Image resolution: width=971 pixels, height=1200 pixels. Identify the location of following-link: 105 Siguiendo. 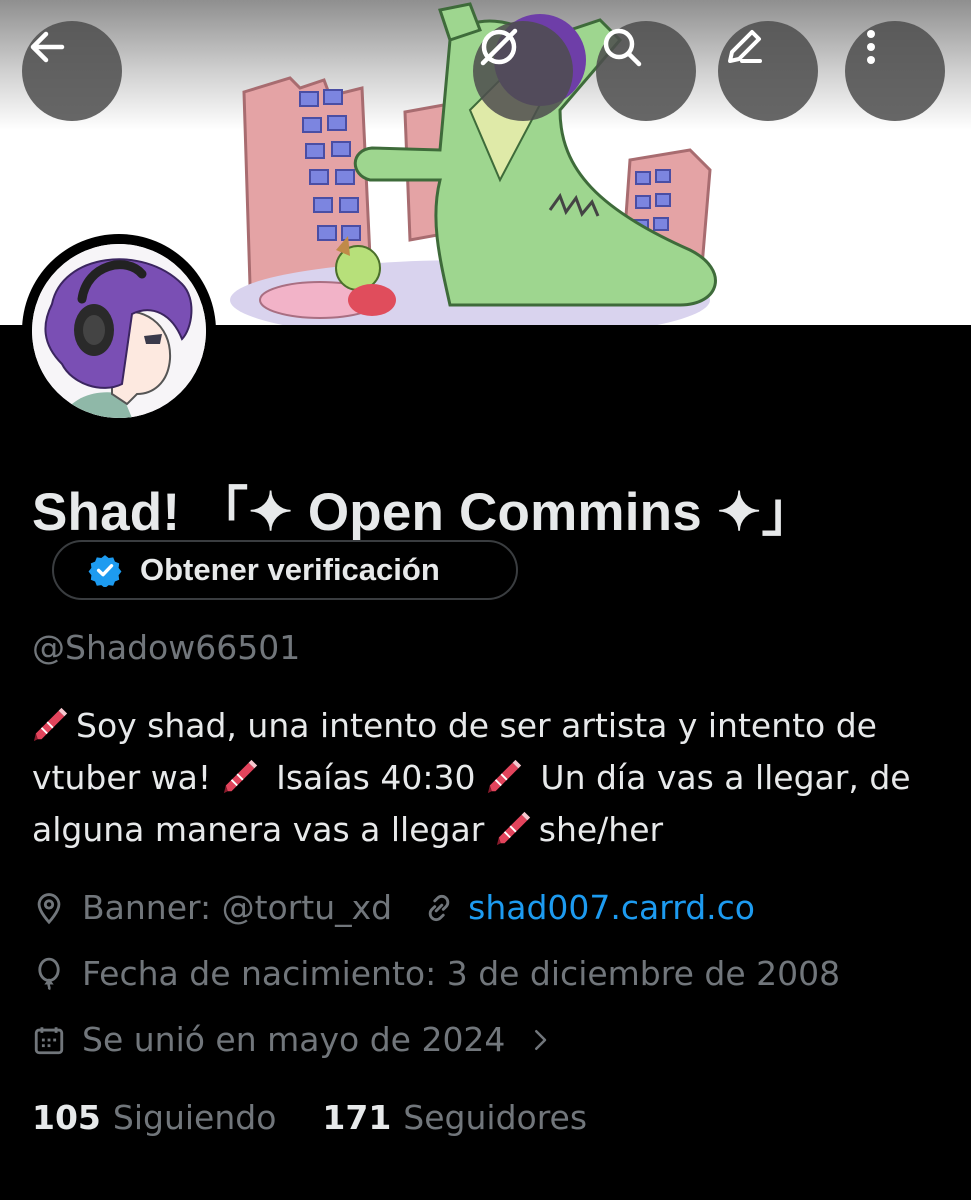
(154, 1117).